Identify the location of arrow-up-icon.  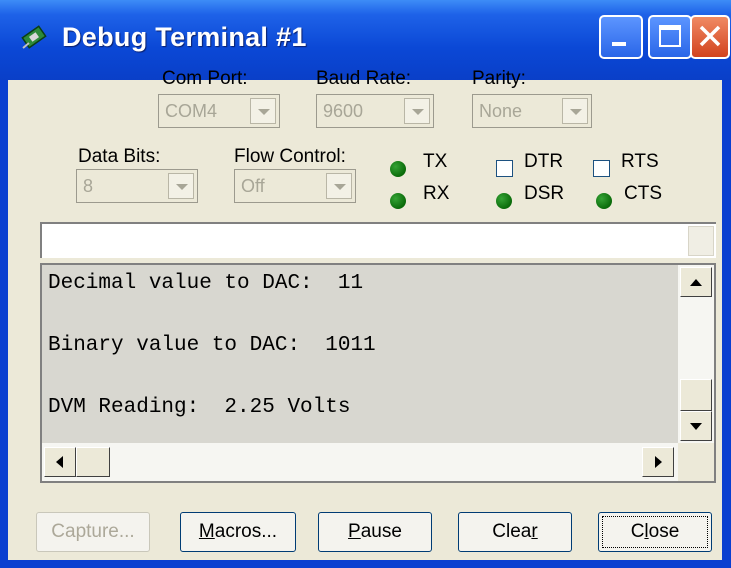
(696, 282).